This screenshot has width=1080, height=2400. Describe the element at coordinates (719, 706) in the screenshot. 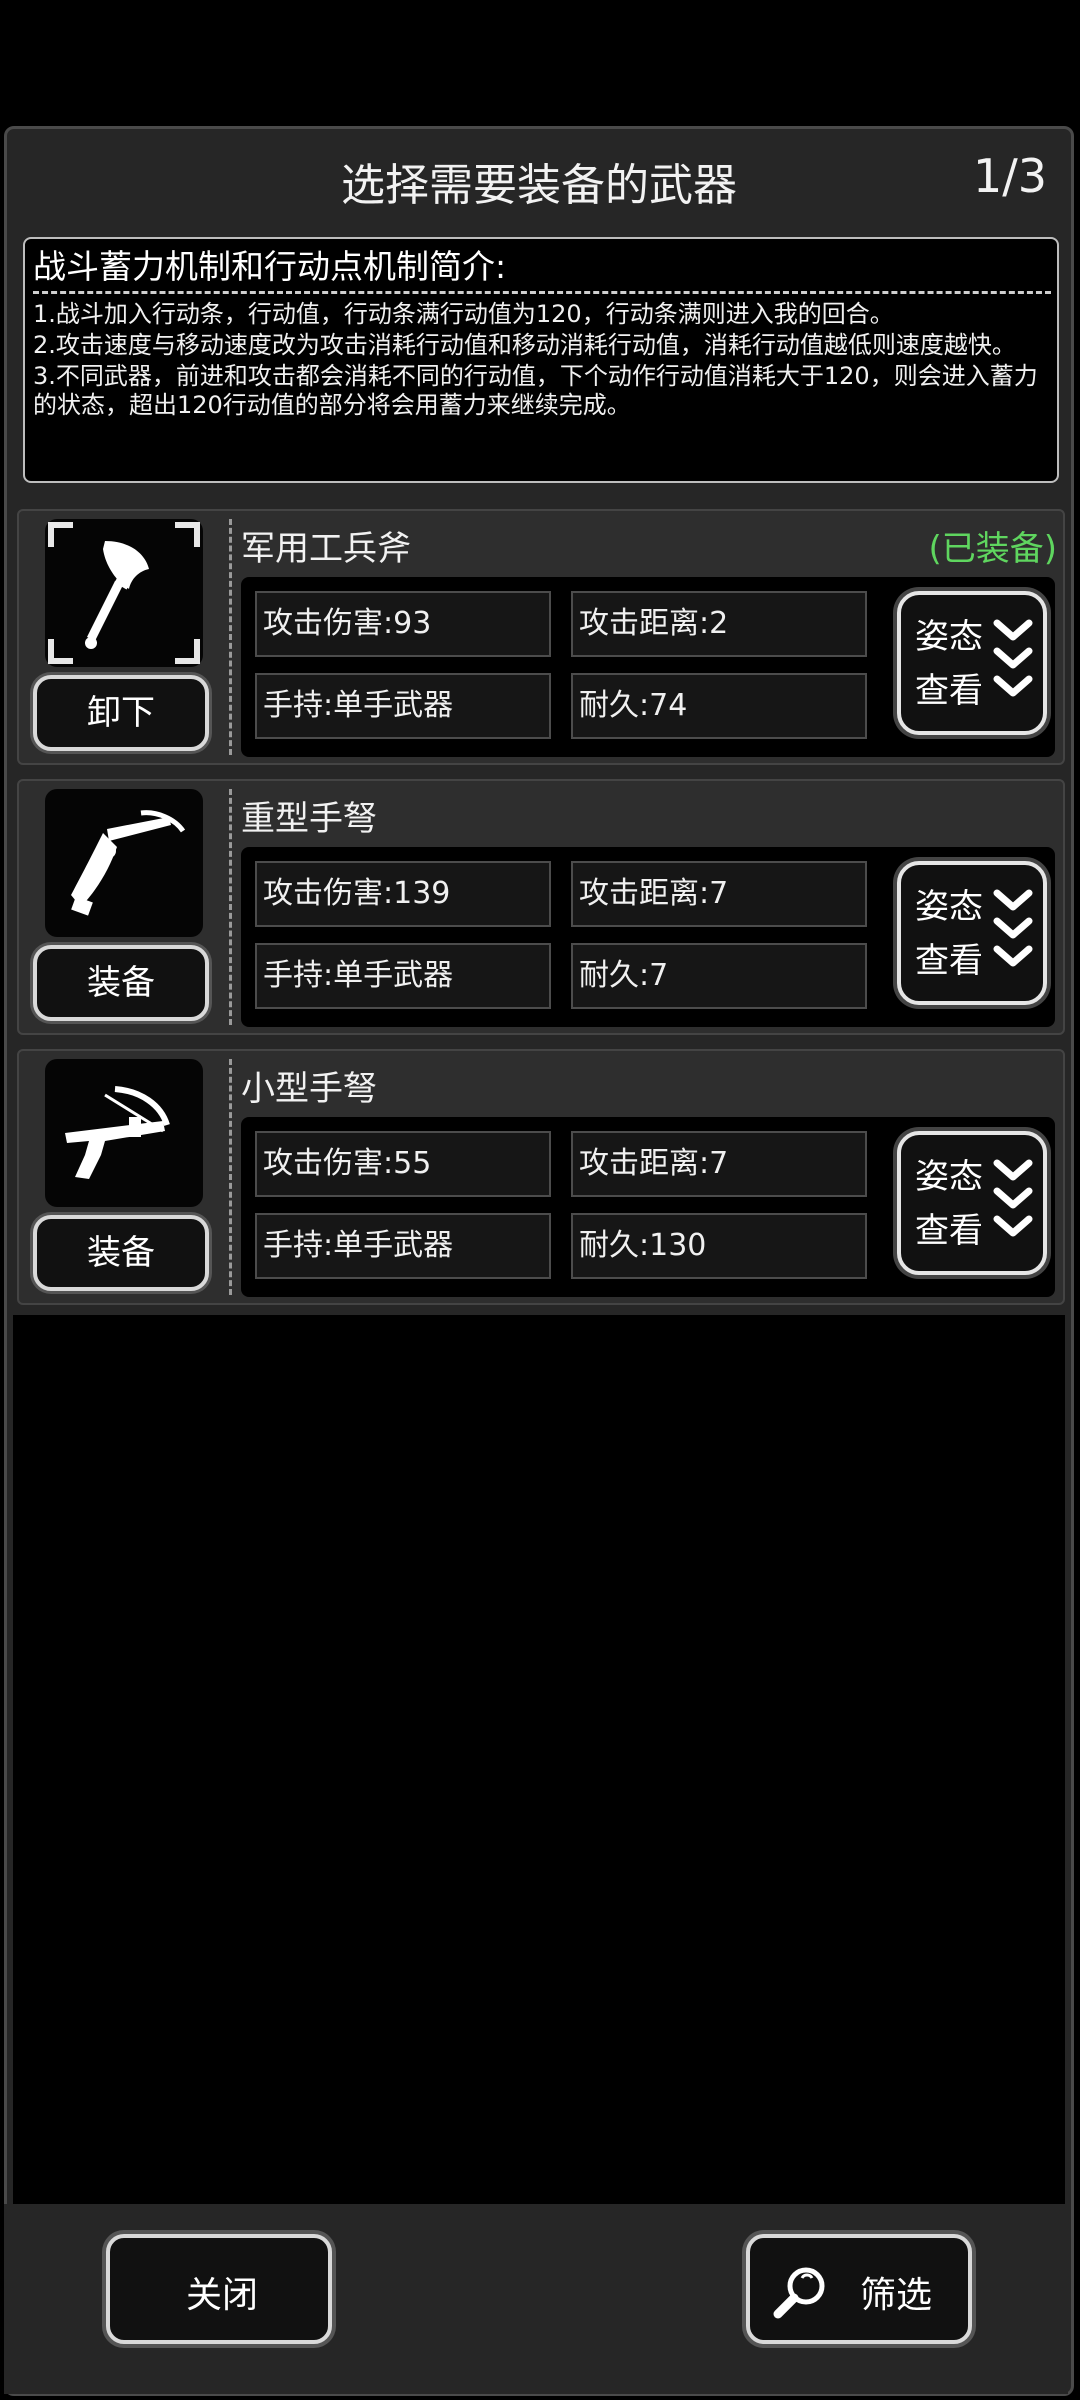

I see `stat-durability: 耐久:74` at that location.